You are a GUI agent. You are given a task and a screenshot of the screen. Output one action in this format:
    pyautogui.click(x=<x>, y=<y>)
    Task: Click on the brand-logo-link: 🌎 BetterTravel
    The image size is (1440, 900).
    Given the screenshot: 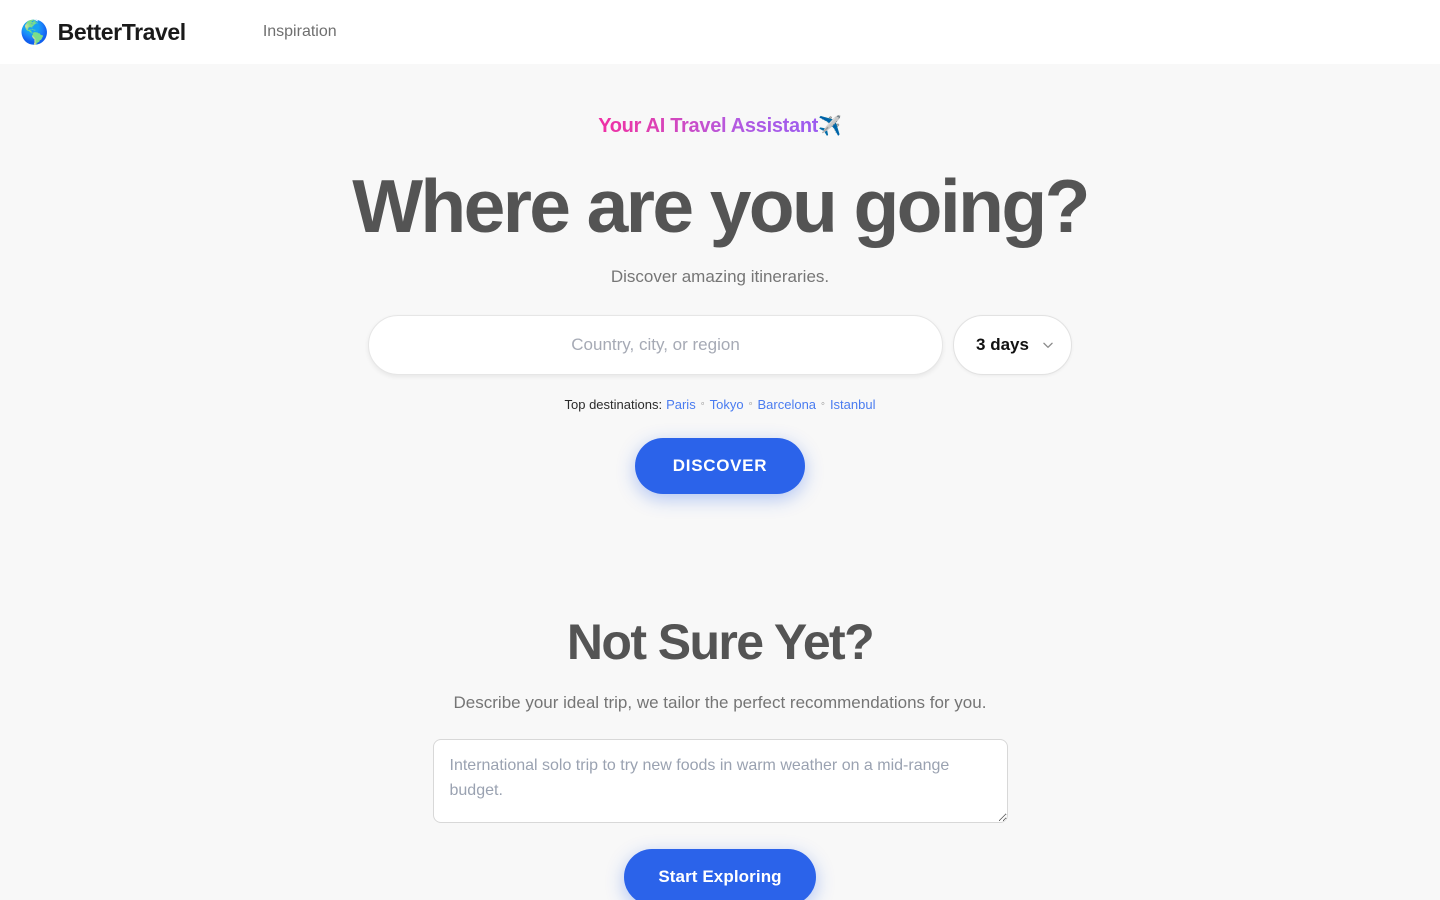 What is the action you would take?
    pyautogui.click(x=103, y=32)
    